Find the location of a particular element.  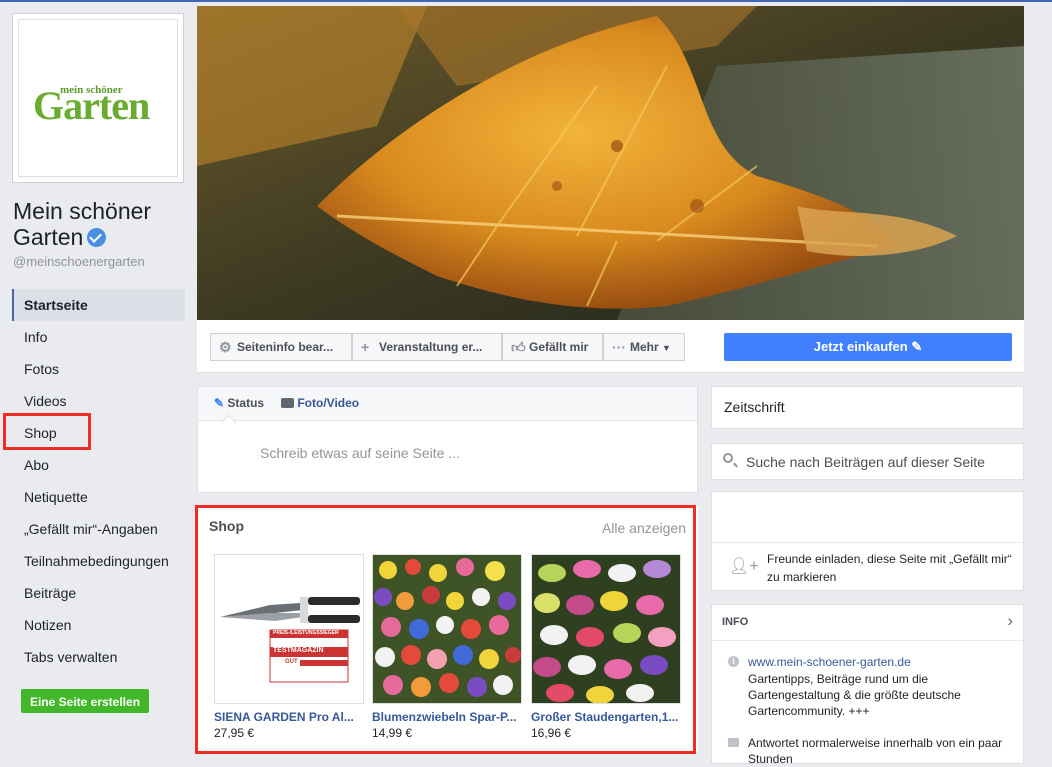

page-name-text: Mein schöner Garten is located at coordinates (82, 224).